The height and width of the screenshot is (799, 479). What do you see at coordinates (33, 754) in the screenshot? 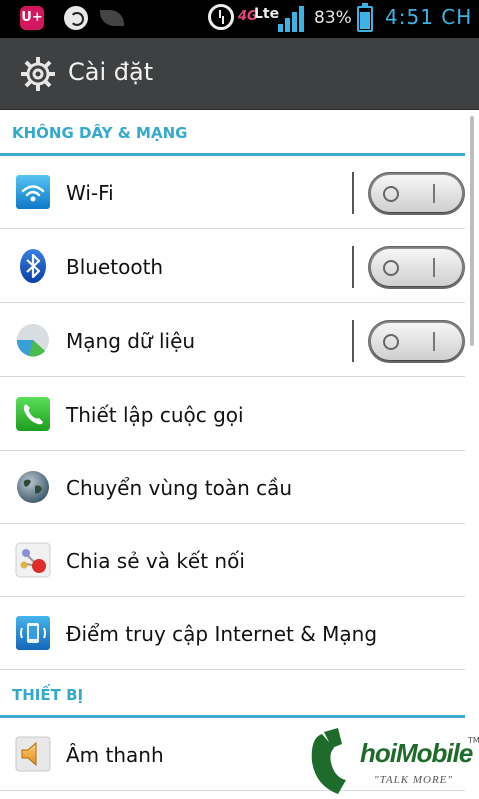
I see `speaker-icon` at bounding box center [33, 754].